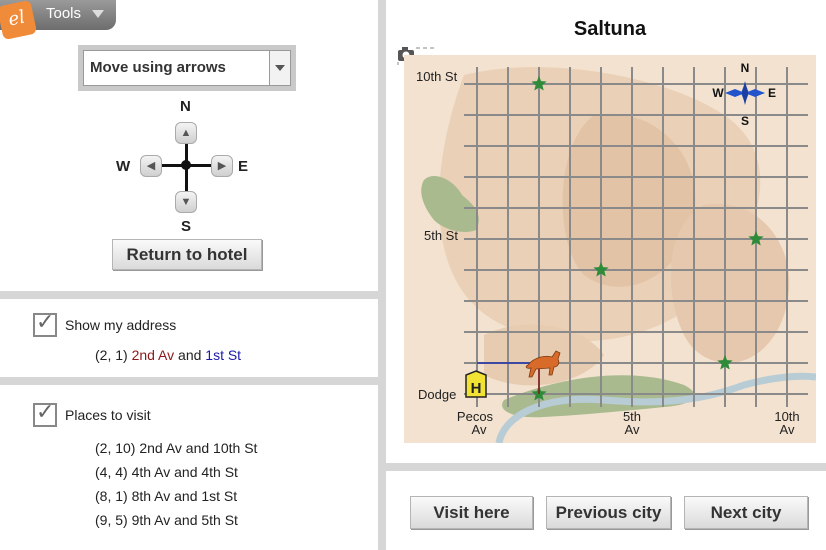 This screenshot has height=550, width=826. Describe the element at coordinates (45, 413) in the screenshot. I see `places-checkbox` at that location.